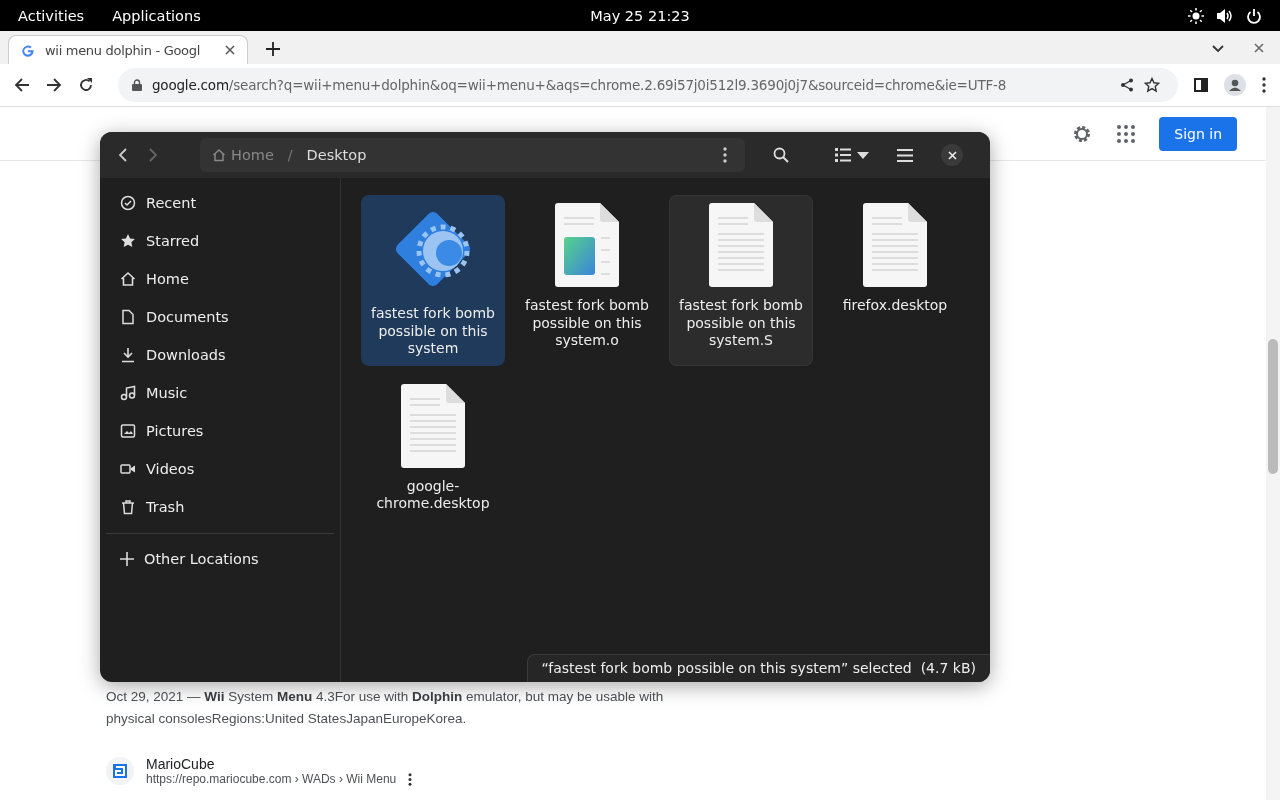 This screenshot has width=1280, height=800. What do you see at coordinates (220, 241) in the screenshot?
I see `sidebar-item: Starred` at bounding box center [220, 241].